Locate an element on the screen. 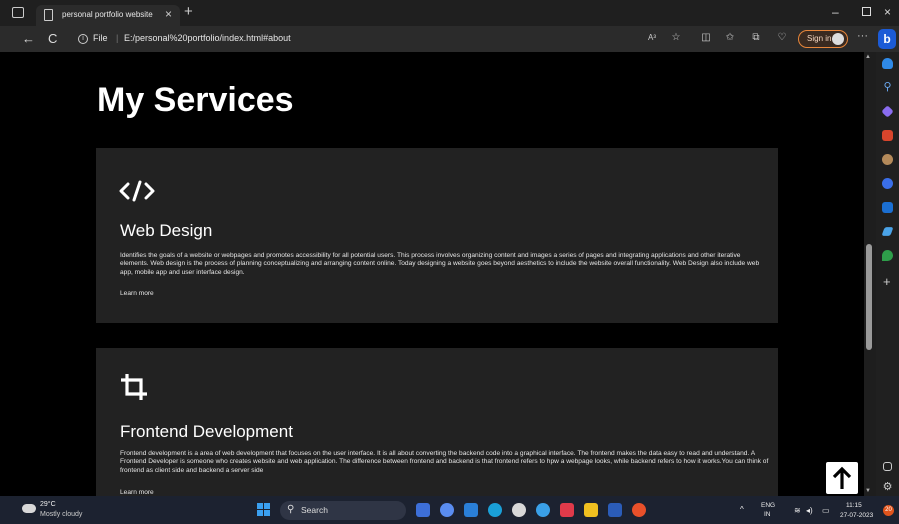 The image size is (899, 524). page-icon is located at coordinates (48, 15).